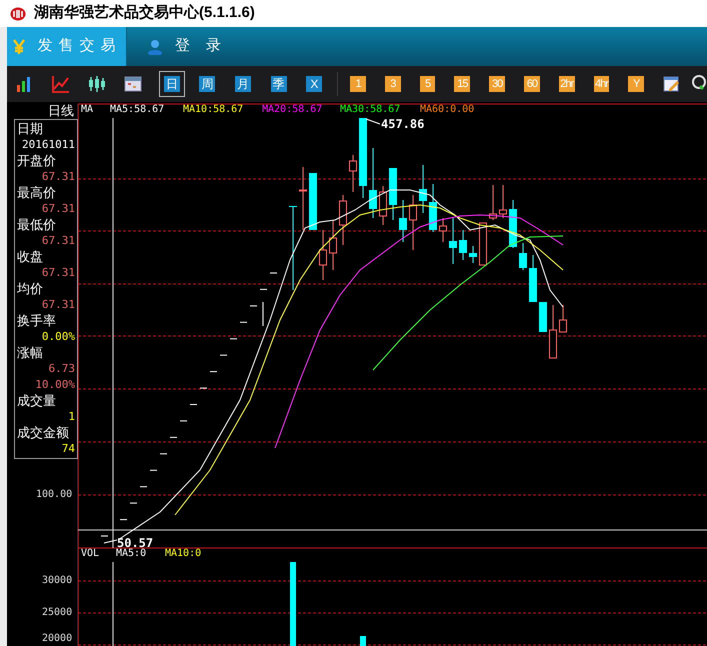 The width and height of the screenshot is (707, 646). I want to click on high-price-label: 457.86, so click(402, 124).